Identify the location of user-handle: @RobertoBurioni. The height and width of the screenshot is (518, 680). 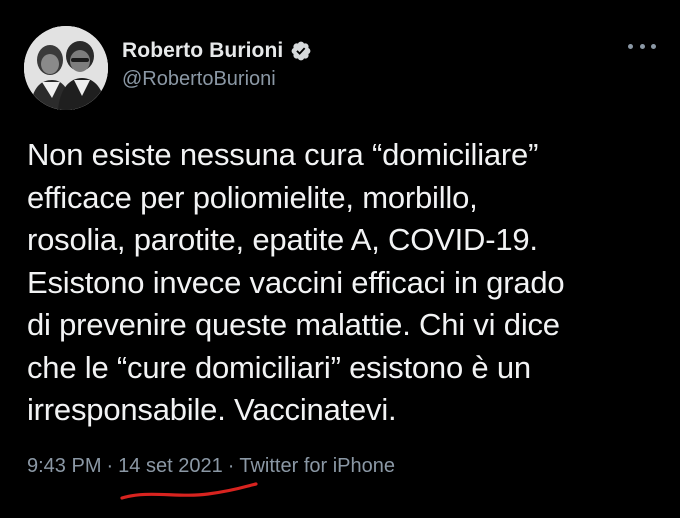
(217, 79).